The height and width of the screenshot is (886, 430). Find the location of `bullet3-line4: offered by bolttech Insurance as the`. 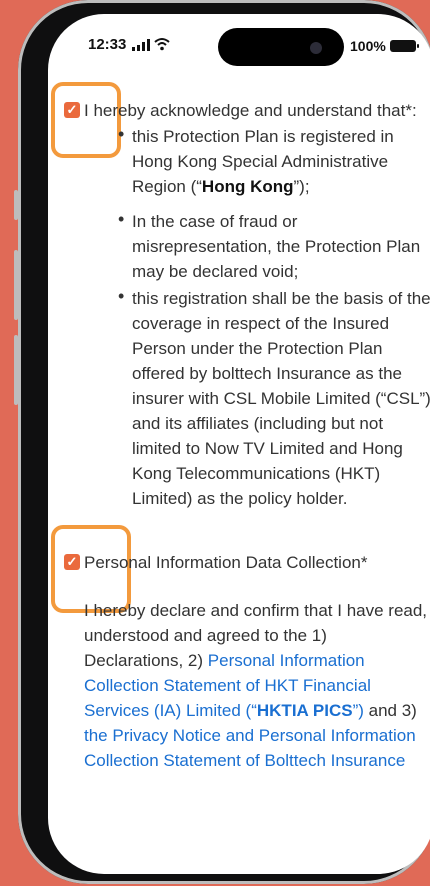

bullet3-line4: offered by bolttech Insurance as the is located at coordinates (267, 373).